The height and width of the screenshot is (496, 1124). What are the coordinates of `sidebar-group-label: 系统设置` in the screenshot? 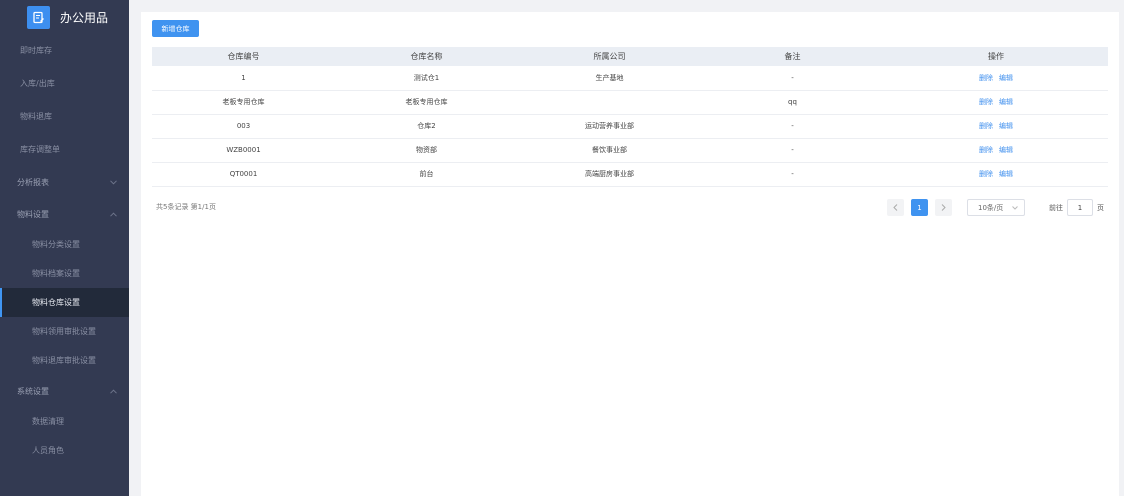 It's located at (33, 391).